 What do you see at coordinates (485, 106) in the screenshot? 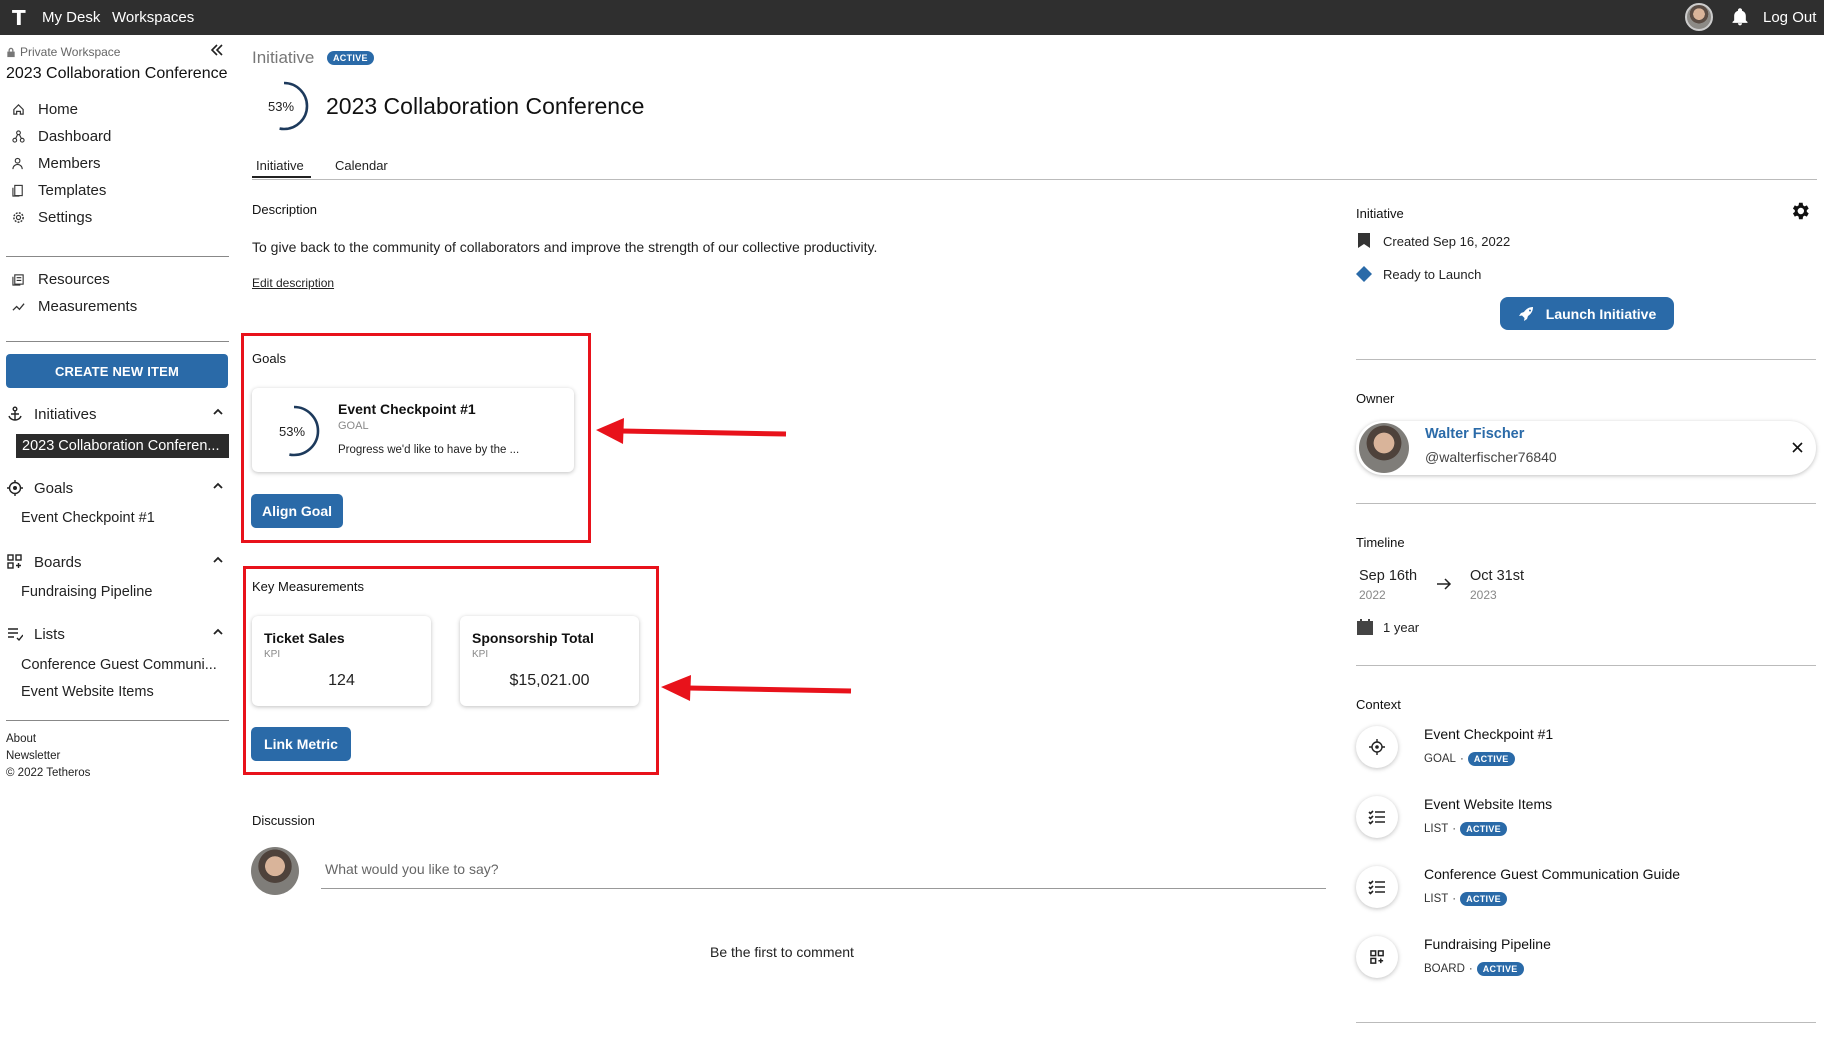
I see `page-title: 2023 Collaboration Conference` at bounding box center [485, 106].